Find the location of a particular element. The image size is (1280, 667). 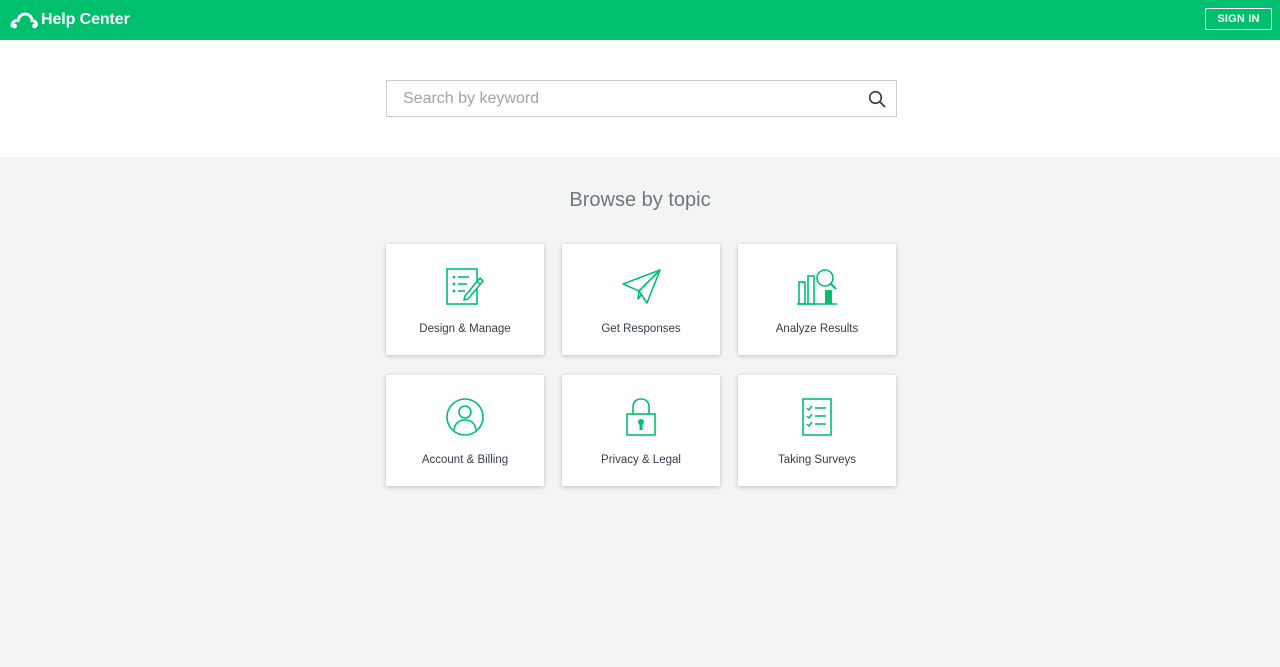

search-icon is located at coordinates (877, 99).